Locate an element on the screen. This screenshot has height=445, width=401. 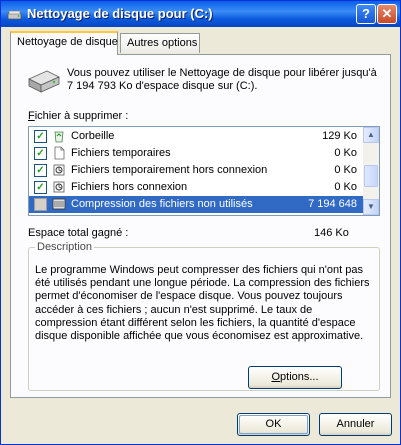
checkbox-temp-files: ✓ is located at coordinates (40, 153).